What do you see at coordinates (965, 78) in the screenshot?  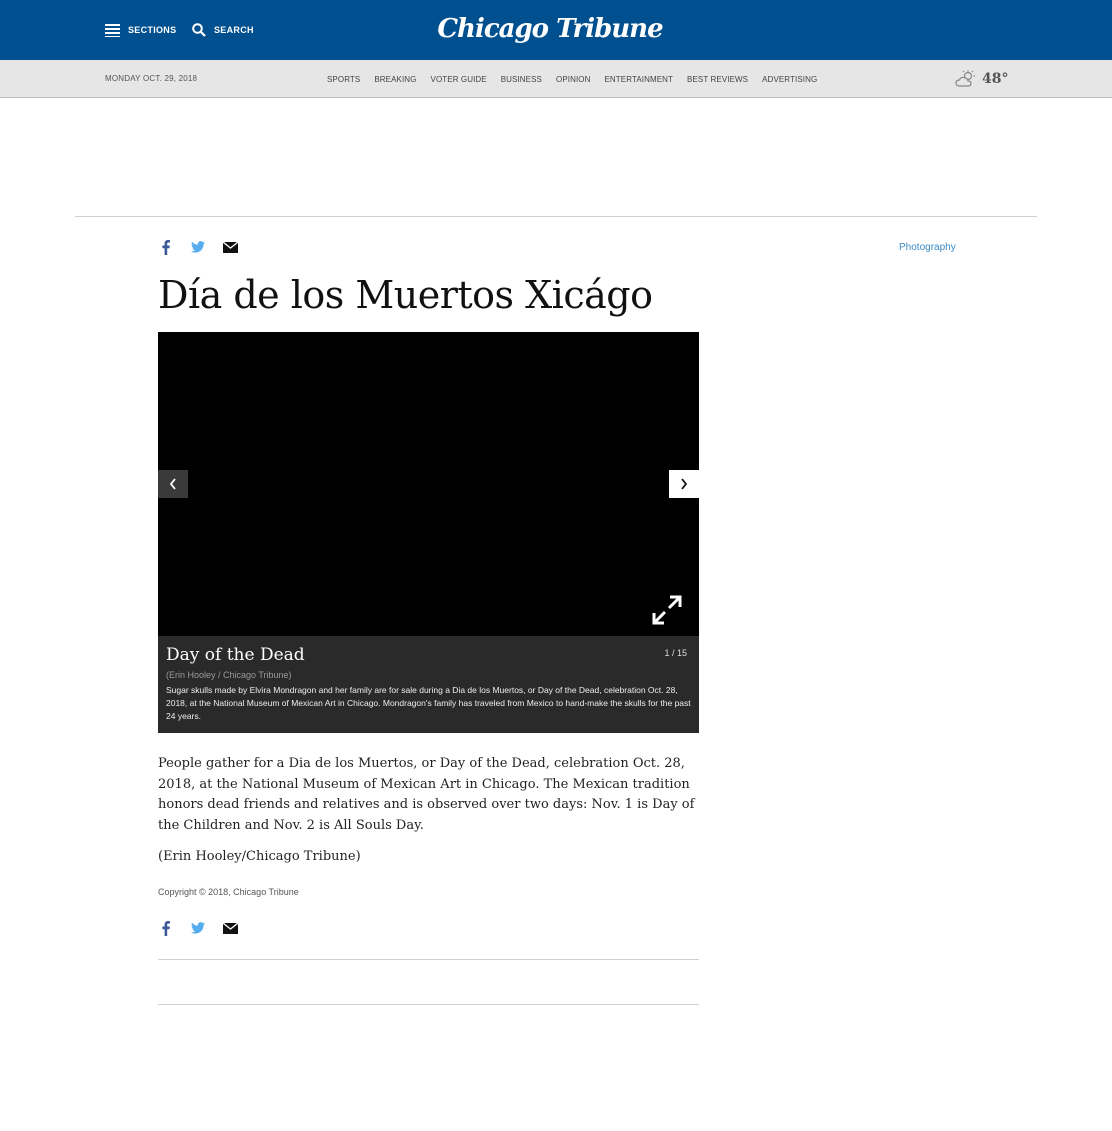 I see `partly-cloudy-icon` at bounding box center [965, 78].